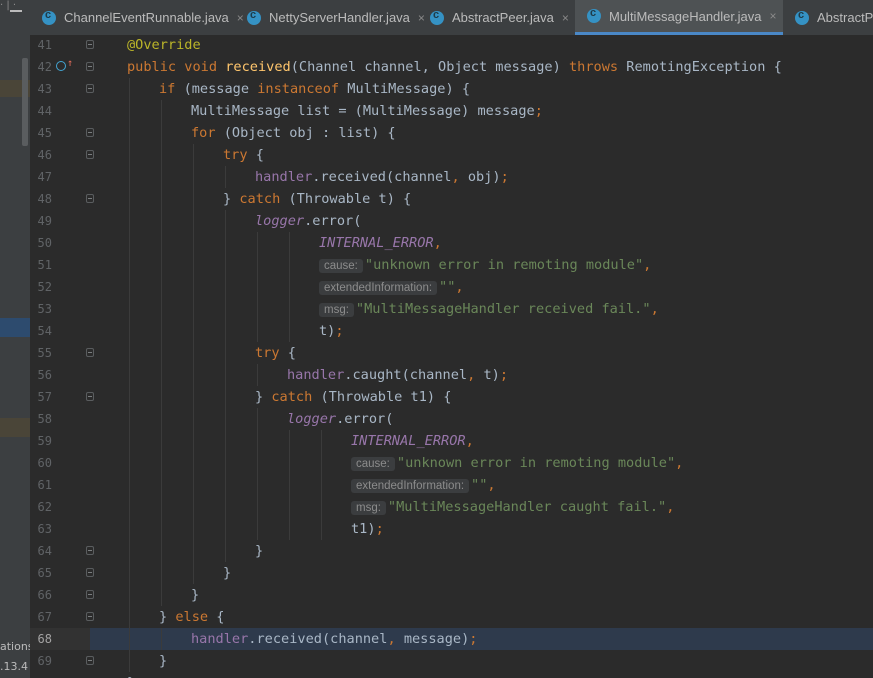 The width and height of the screenshot is (873, 678). Describe the element at coordinates (330, 17) in the screenshot. I see `editor-tab: NettyServerHandler.java×` at that location.